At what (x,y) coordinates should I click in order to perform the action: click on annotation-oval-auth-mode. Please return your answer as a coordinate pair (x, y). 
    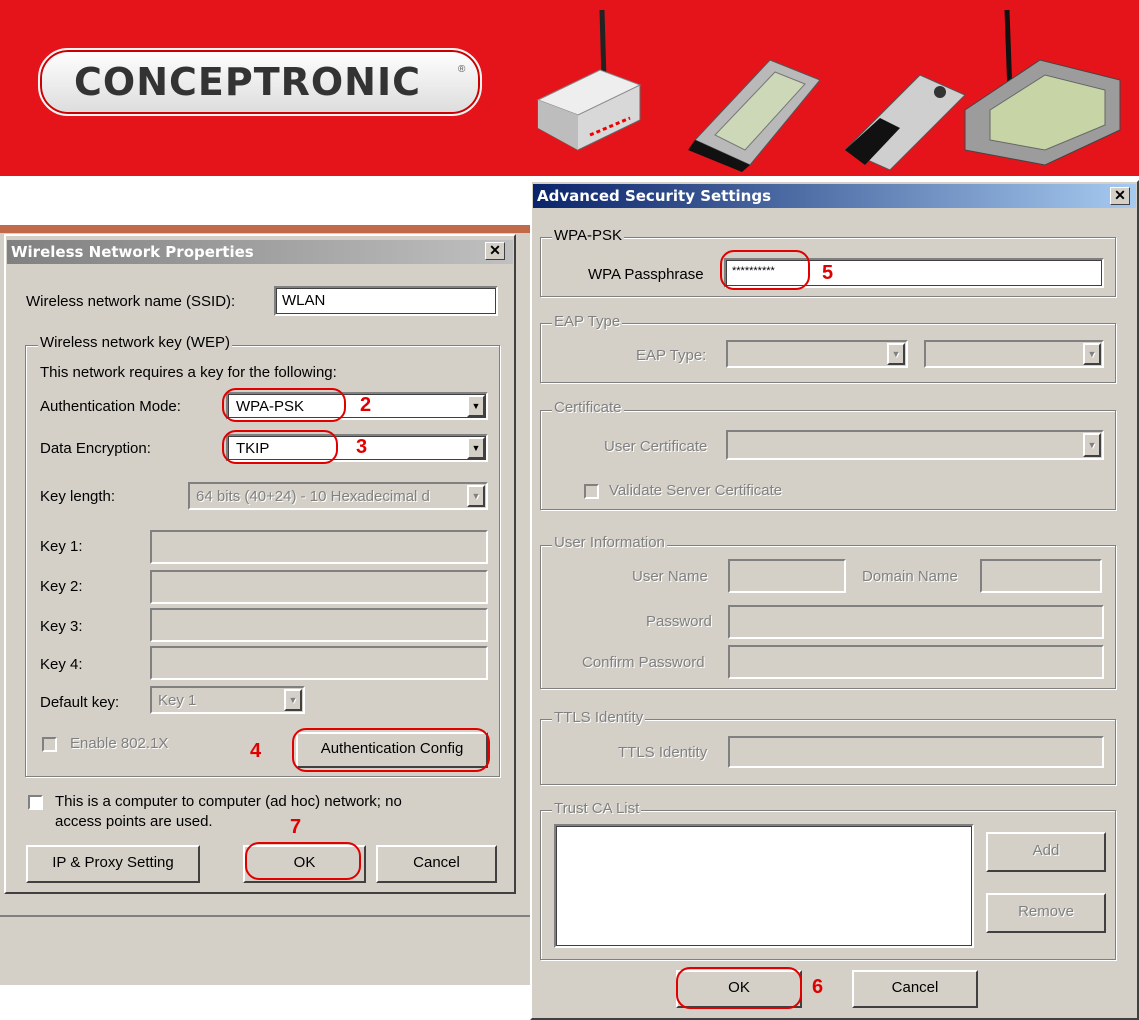
    Looking at the image, I should click on (284, 405).